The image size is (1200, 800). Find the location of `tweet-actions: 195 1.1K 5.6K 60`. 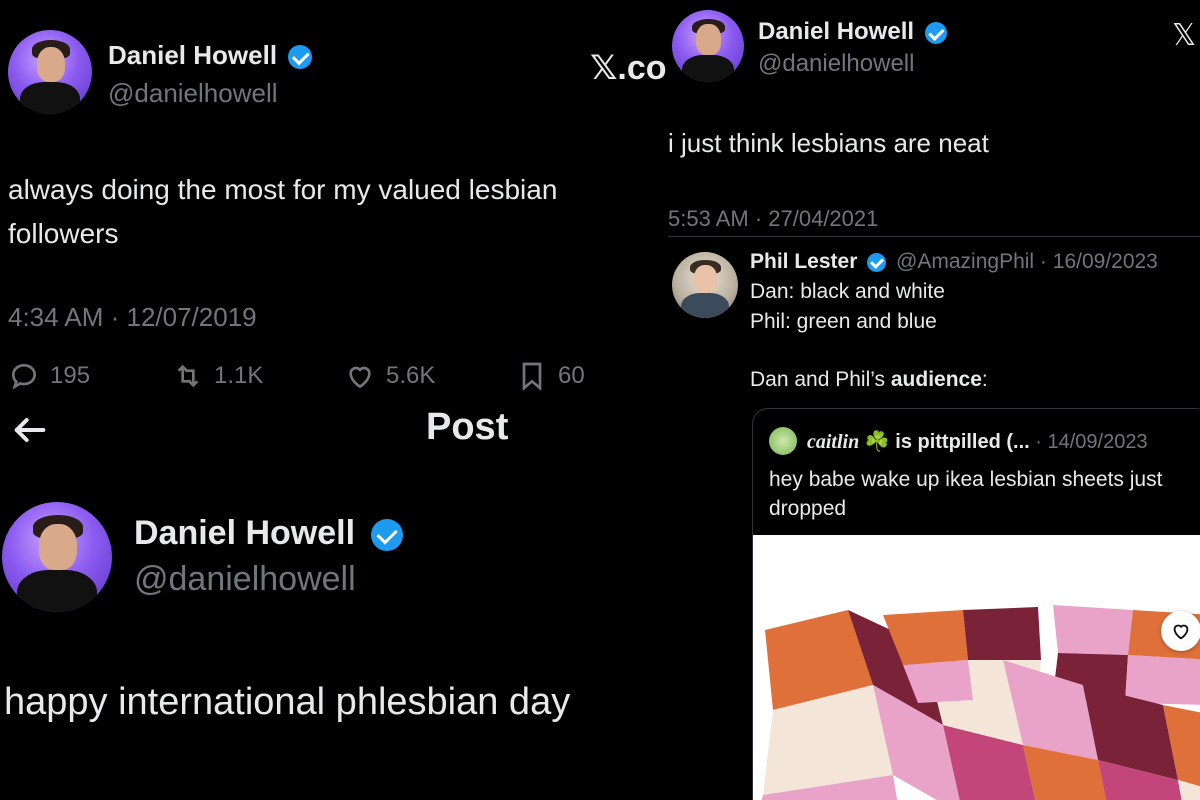

tweet-actions: 195 1.1K 5.6K 60 is located at coordinates (320, 383).